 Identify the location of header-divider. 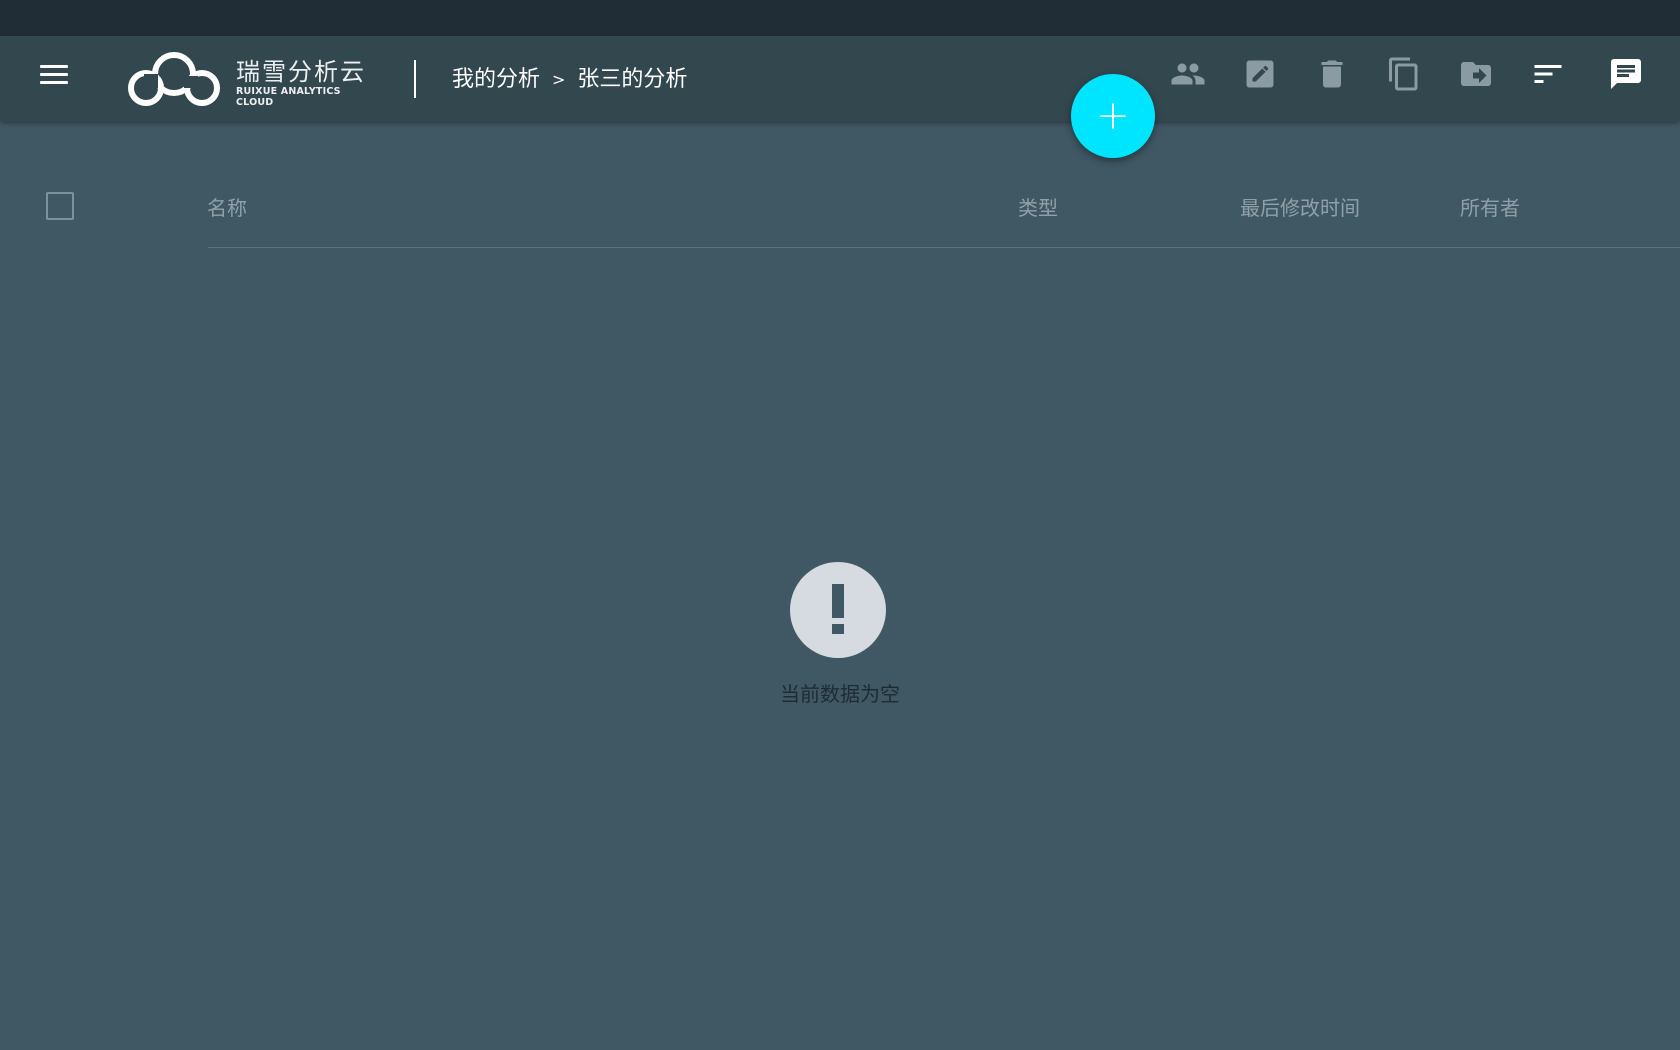
(944, 247).